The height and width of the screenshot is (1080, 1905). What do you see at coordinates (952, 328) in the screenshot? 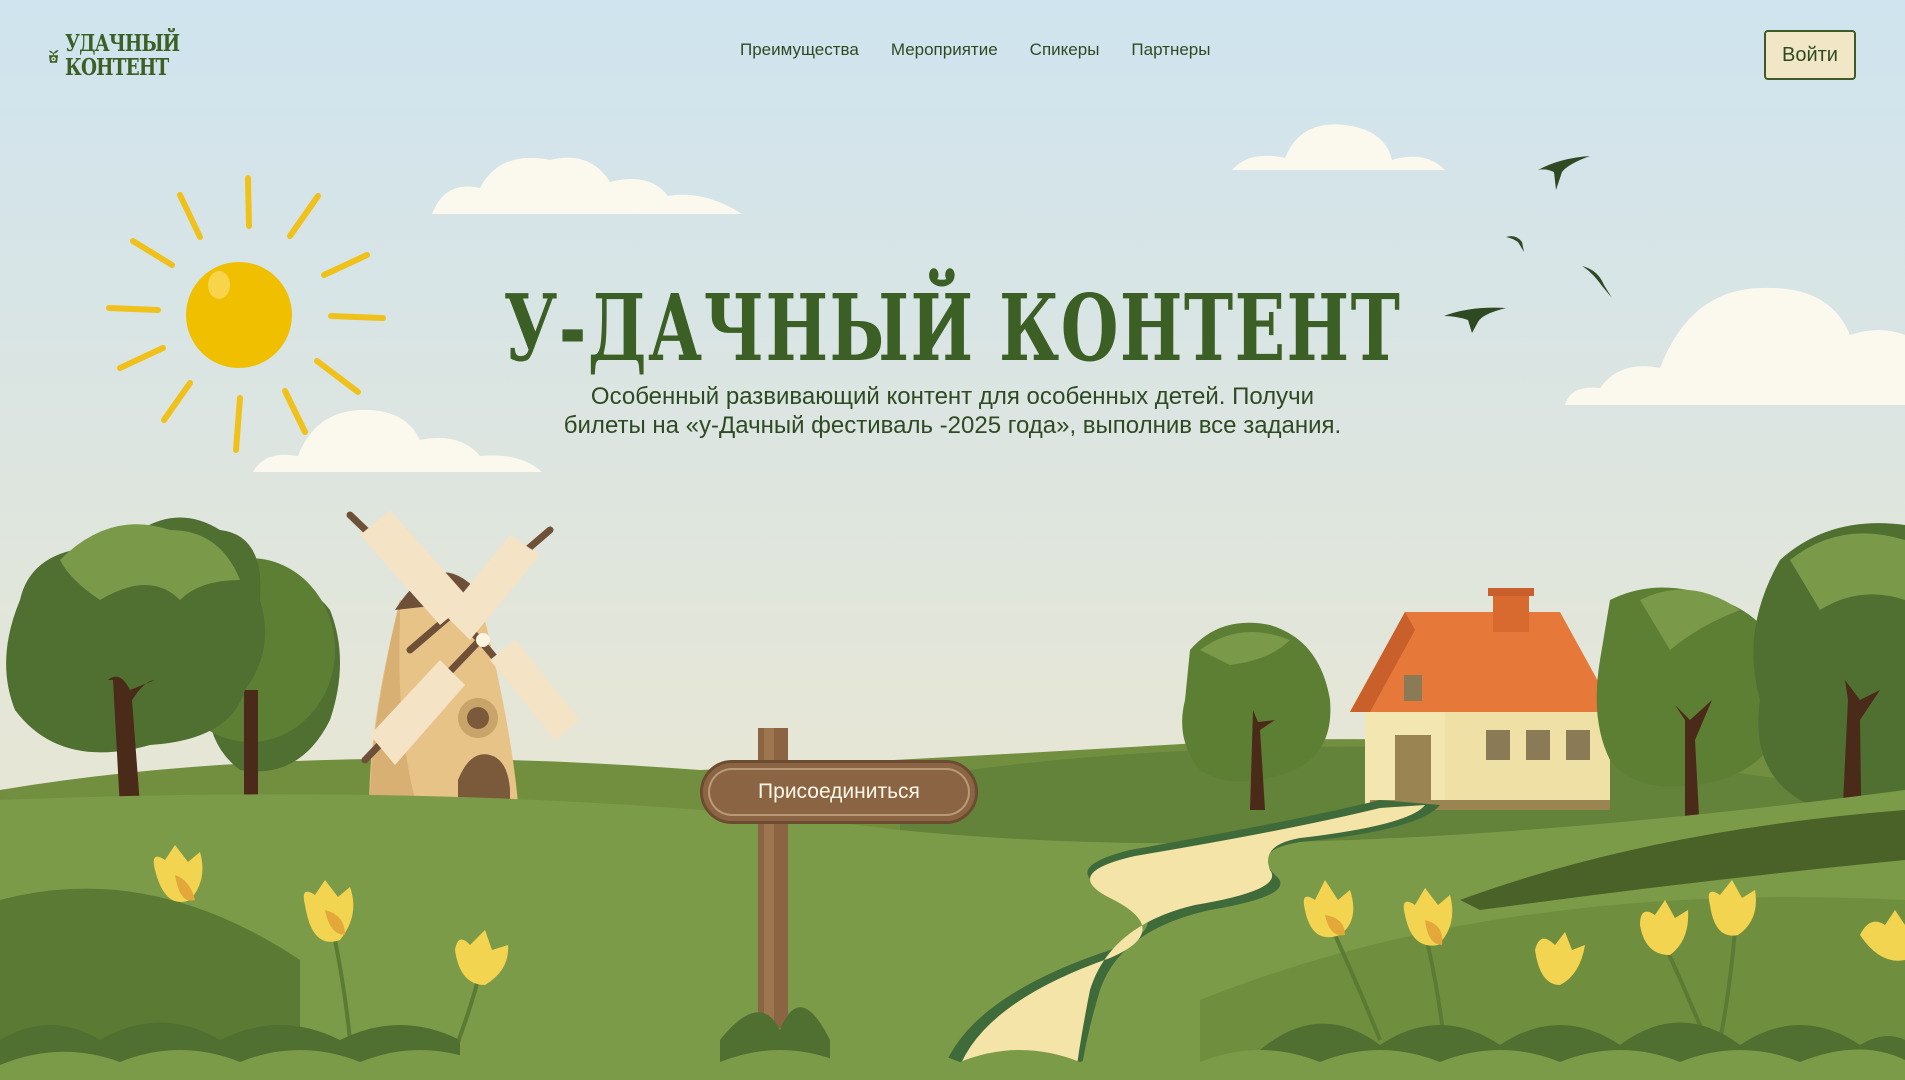
I see `hero-title: У-ДАЧНЫЙ КОНТЕНТ` at bounding box center [952, 328].